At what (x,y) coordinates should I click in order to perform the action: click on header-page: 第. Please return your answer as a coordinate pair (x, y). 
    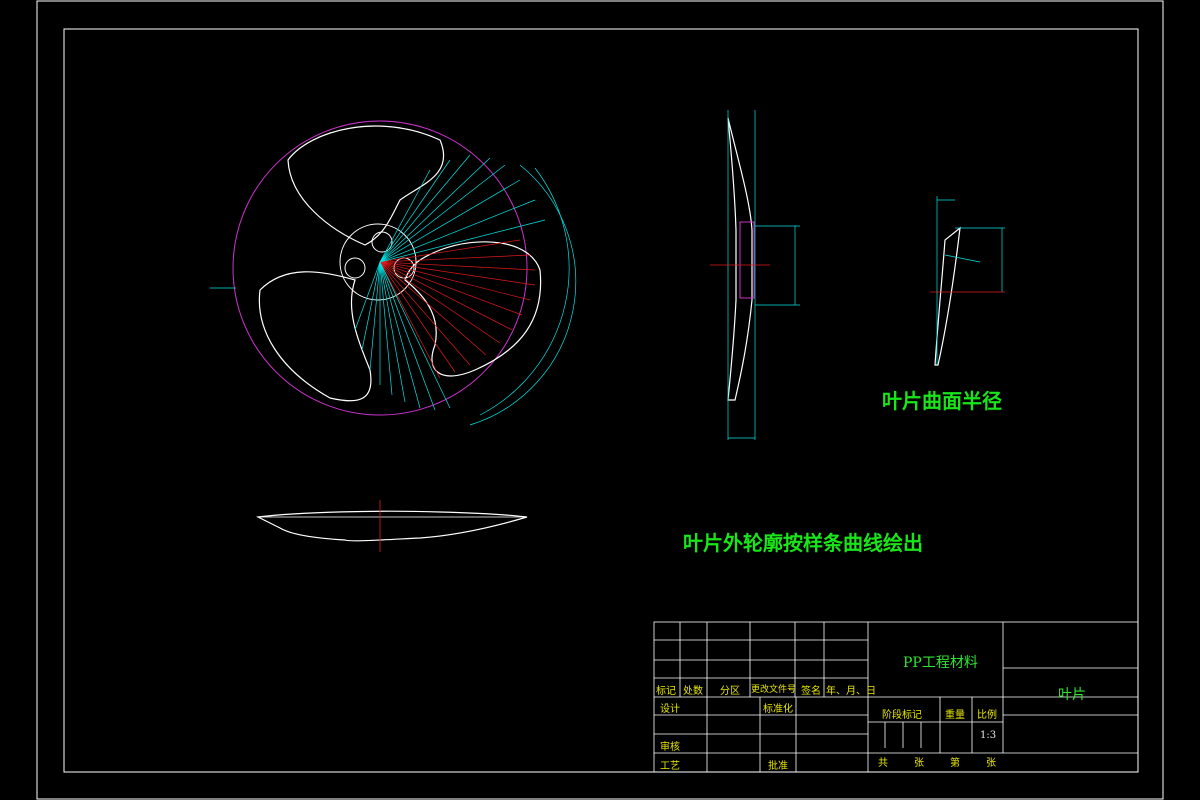
    Looking at the image, I should click on (955, 763).